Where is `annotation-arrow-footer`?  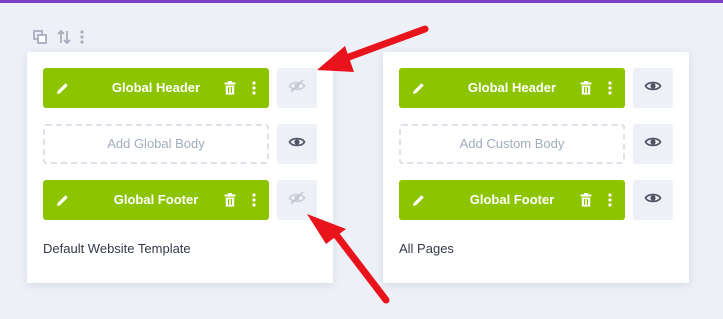
annotation-arrow-footer is located at coordinates (348, 259).